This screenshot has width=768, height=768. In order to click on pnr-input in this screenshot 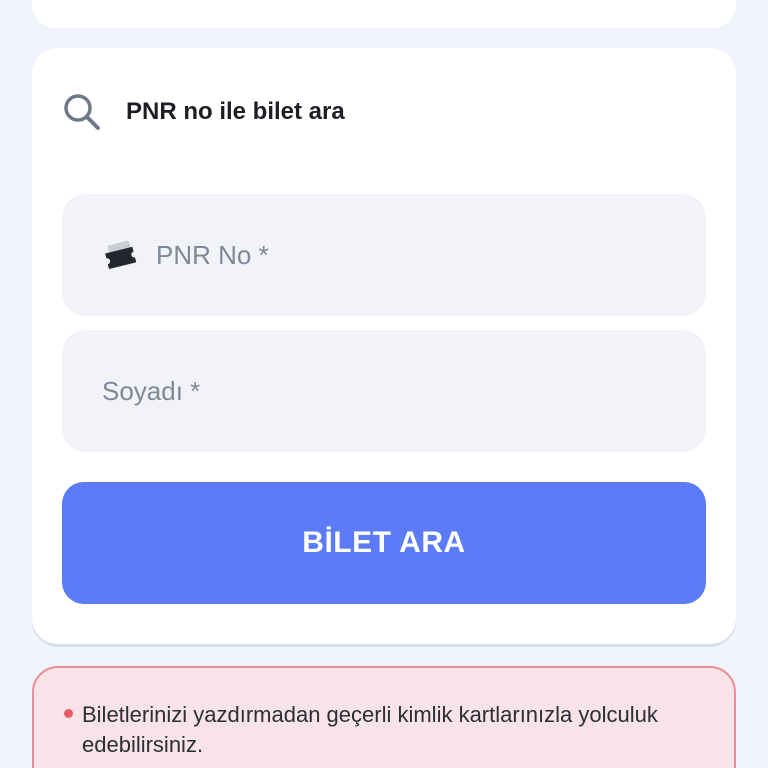, I will do `click(386, 255)`.